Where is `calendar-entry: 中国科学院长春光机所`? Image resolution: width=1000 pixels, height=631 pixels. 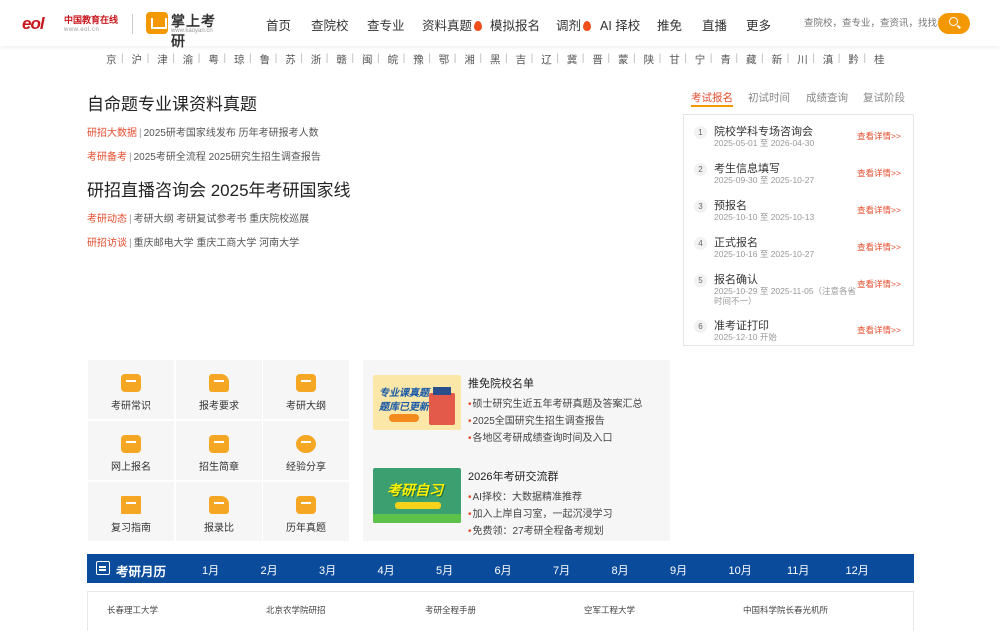
calendar-entry: 中国科学院长春光机所 is located at coordinates (785, 610).